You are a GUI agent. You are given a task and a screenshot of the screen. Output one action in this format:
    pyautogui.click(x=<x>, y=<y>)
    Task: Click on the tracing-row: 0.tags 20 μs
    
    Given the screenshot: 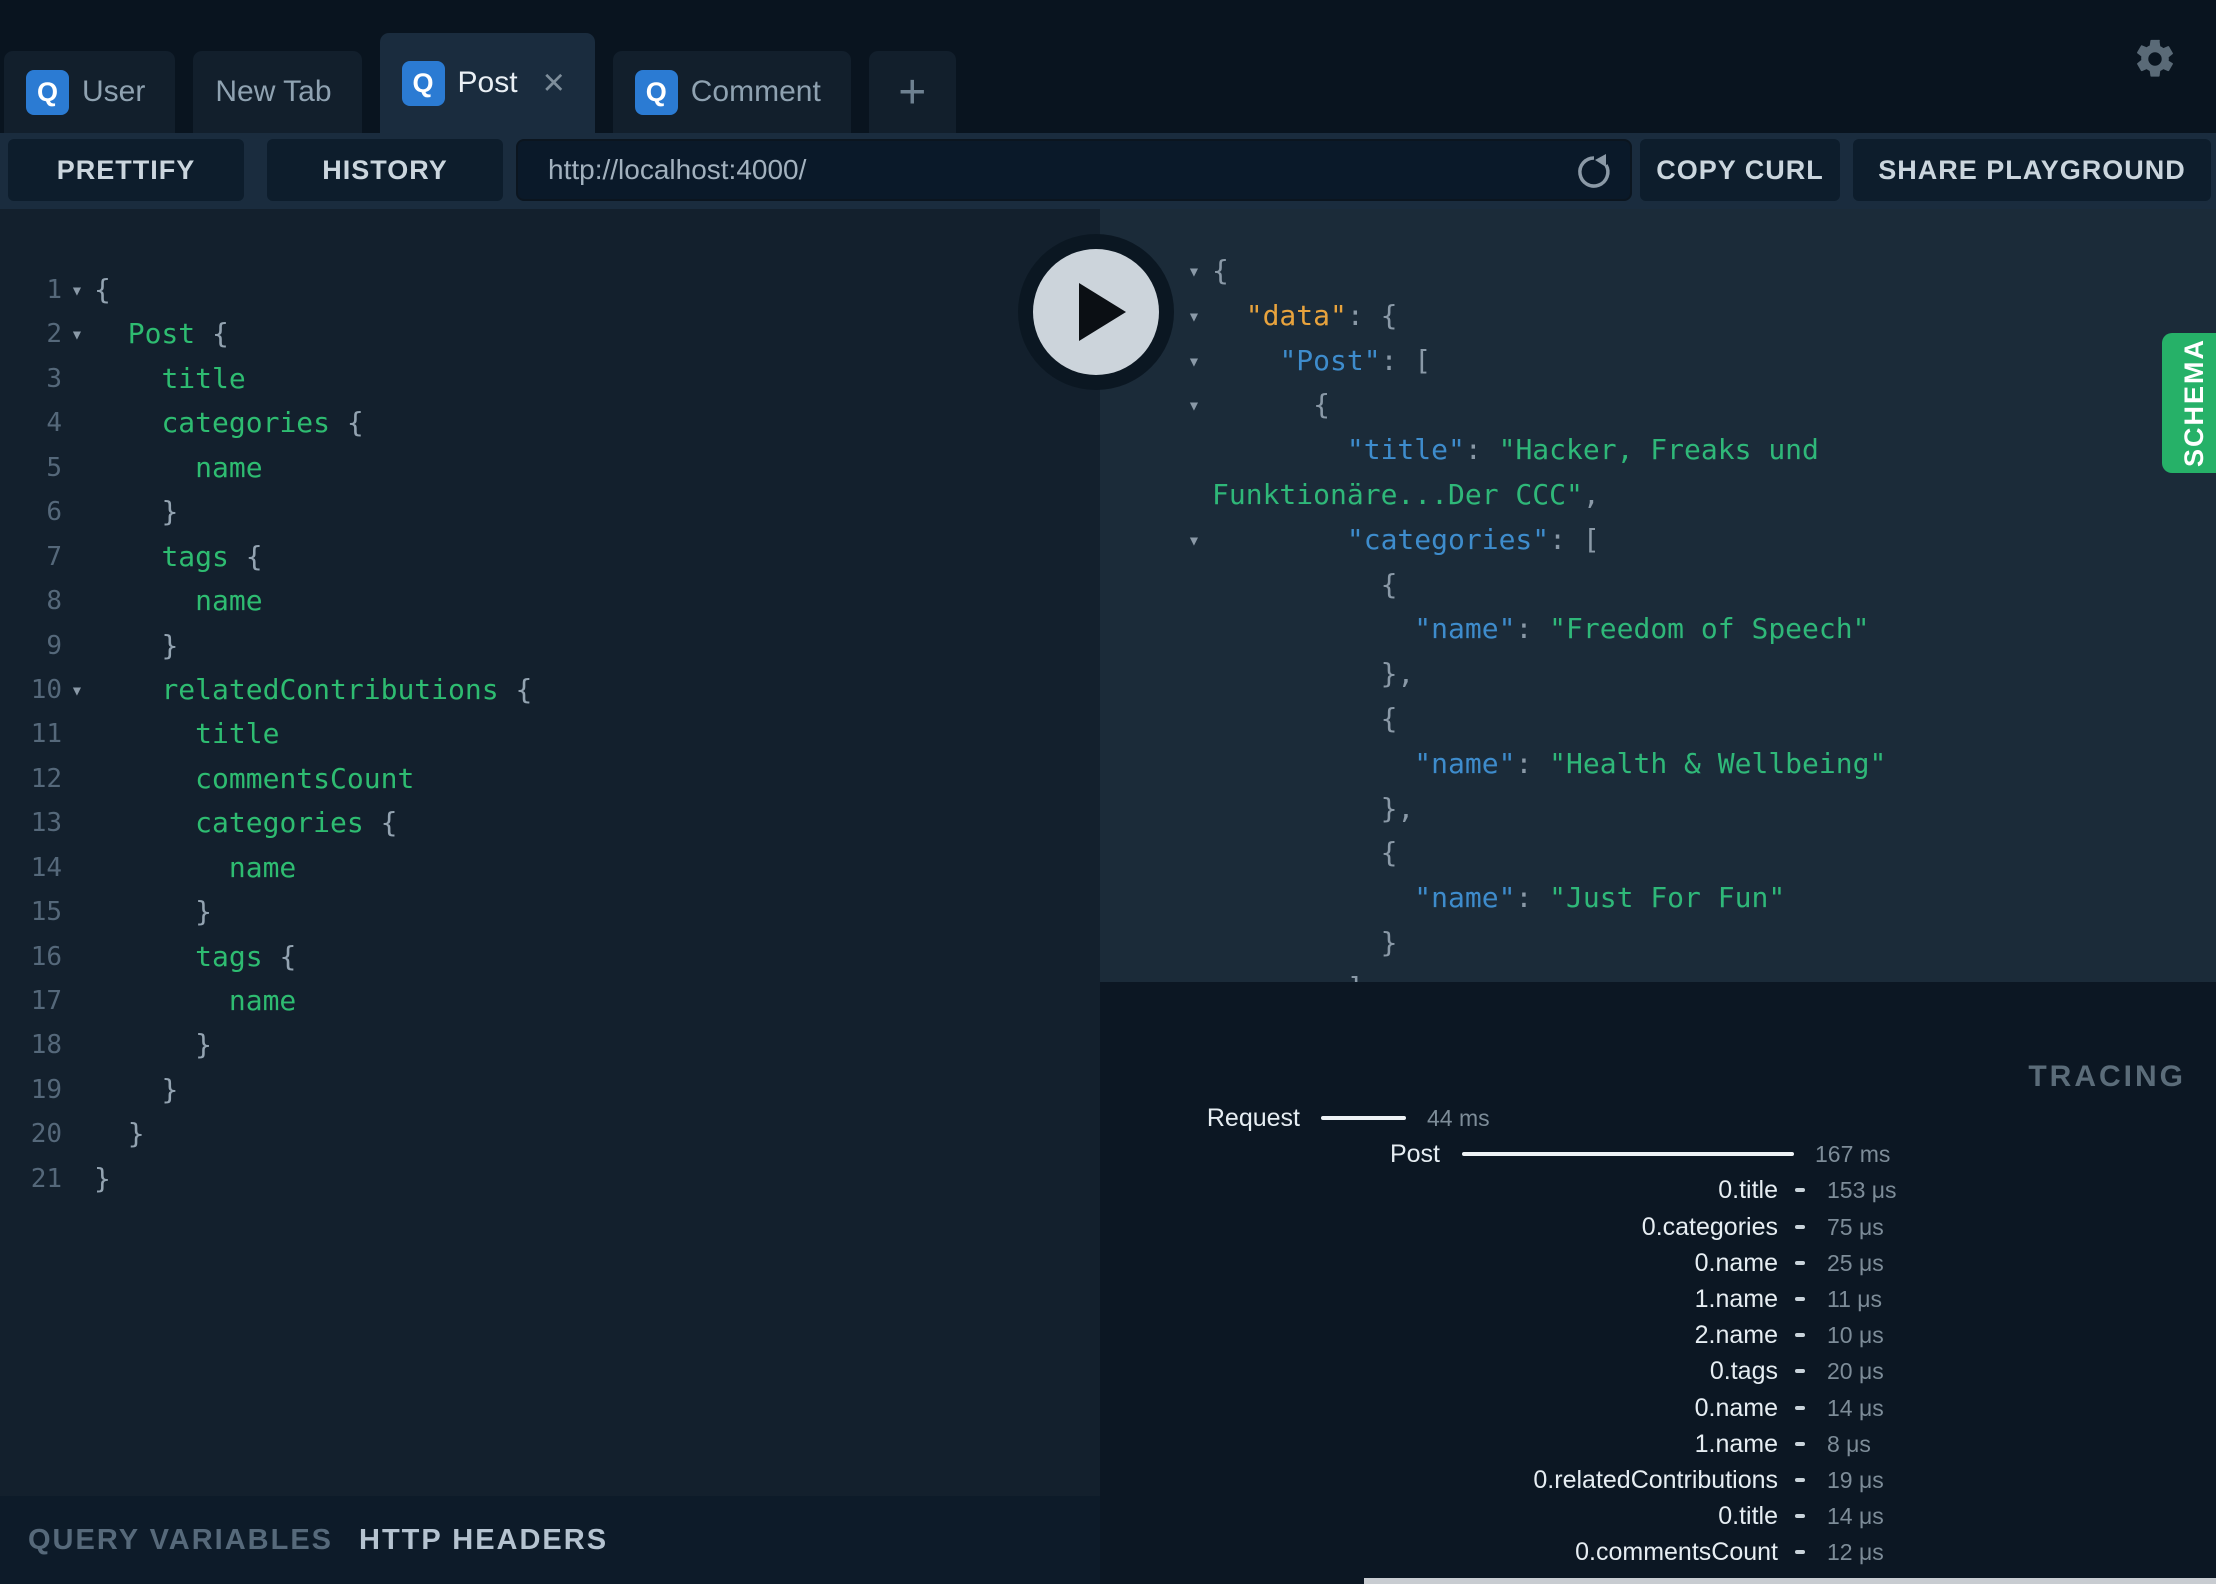 What is the action you would take?
    pyautogui.click(x=1658, y=1371)
    